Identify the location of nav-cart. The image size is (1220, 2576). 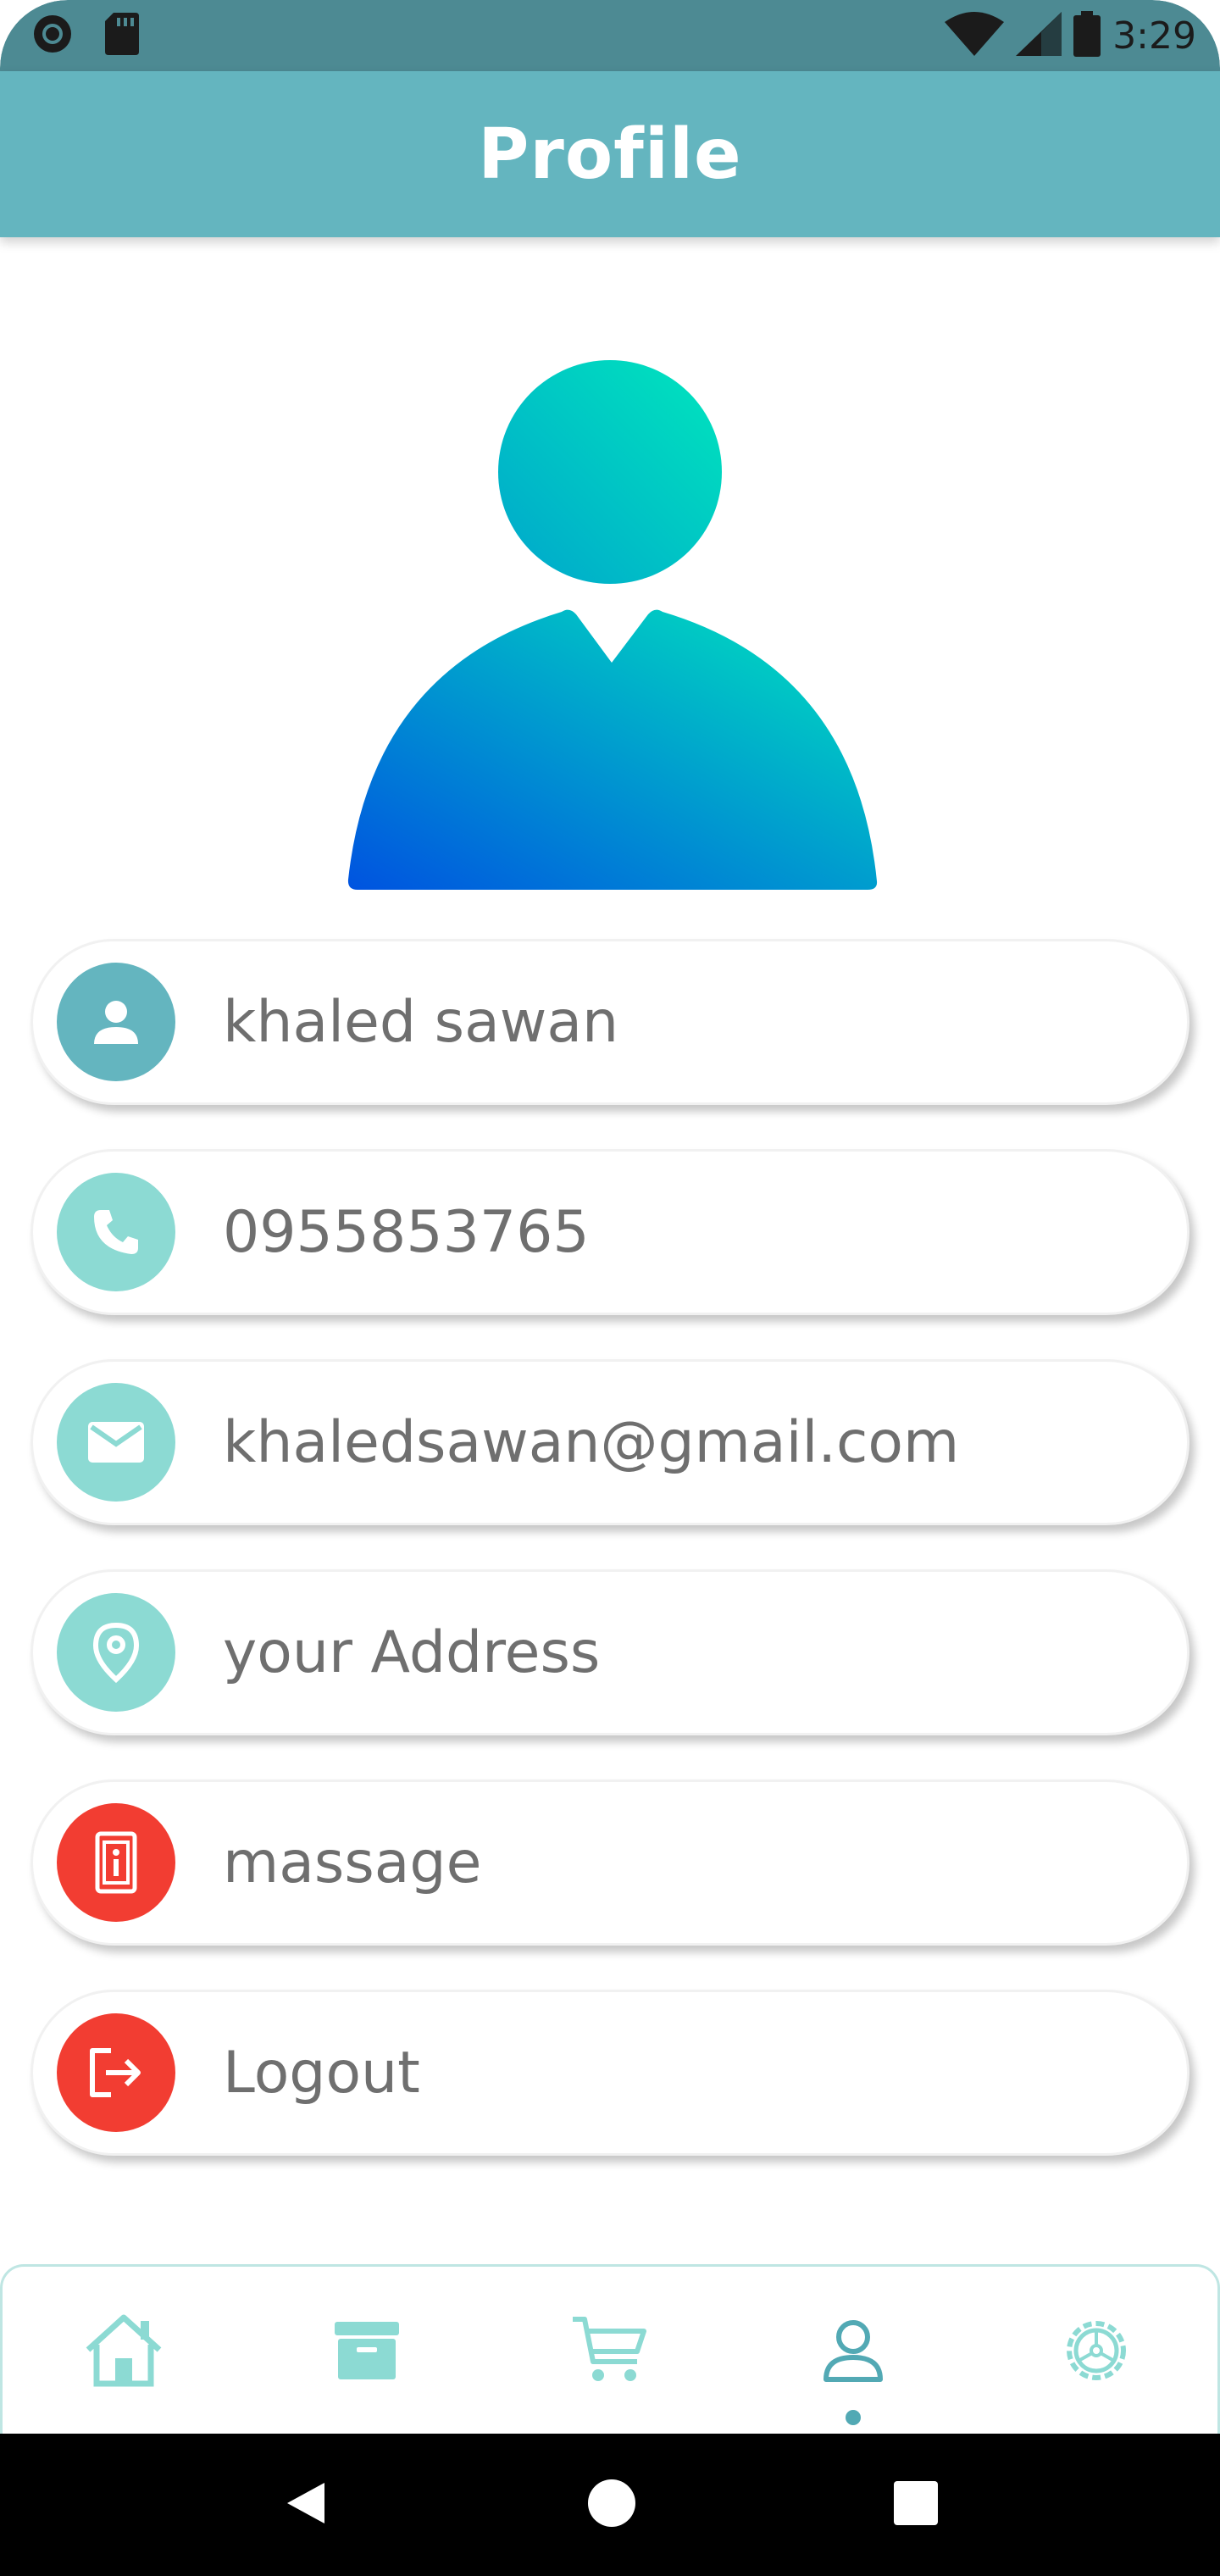
(610, 2350).